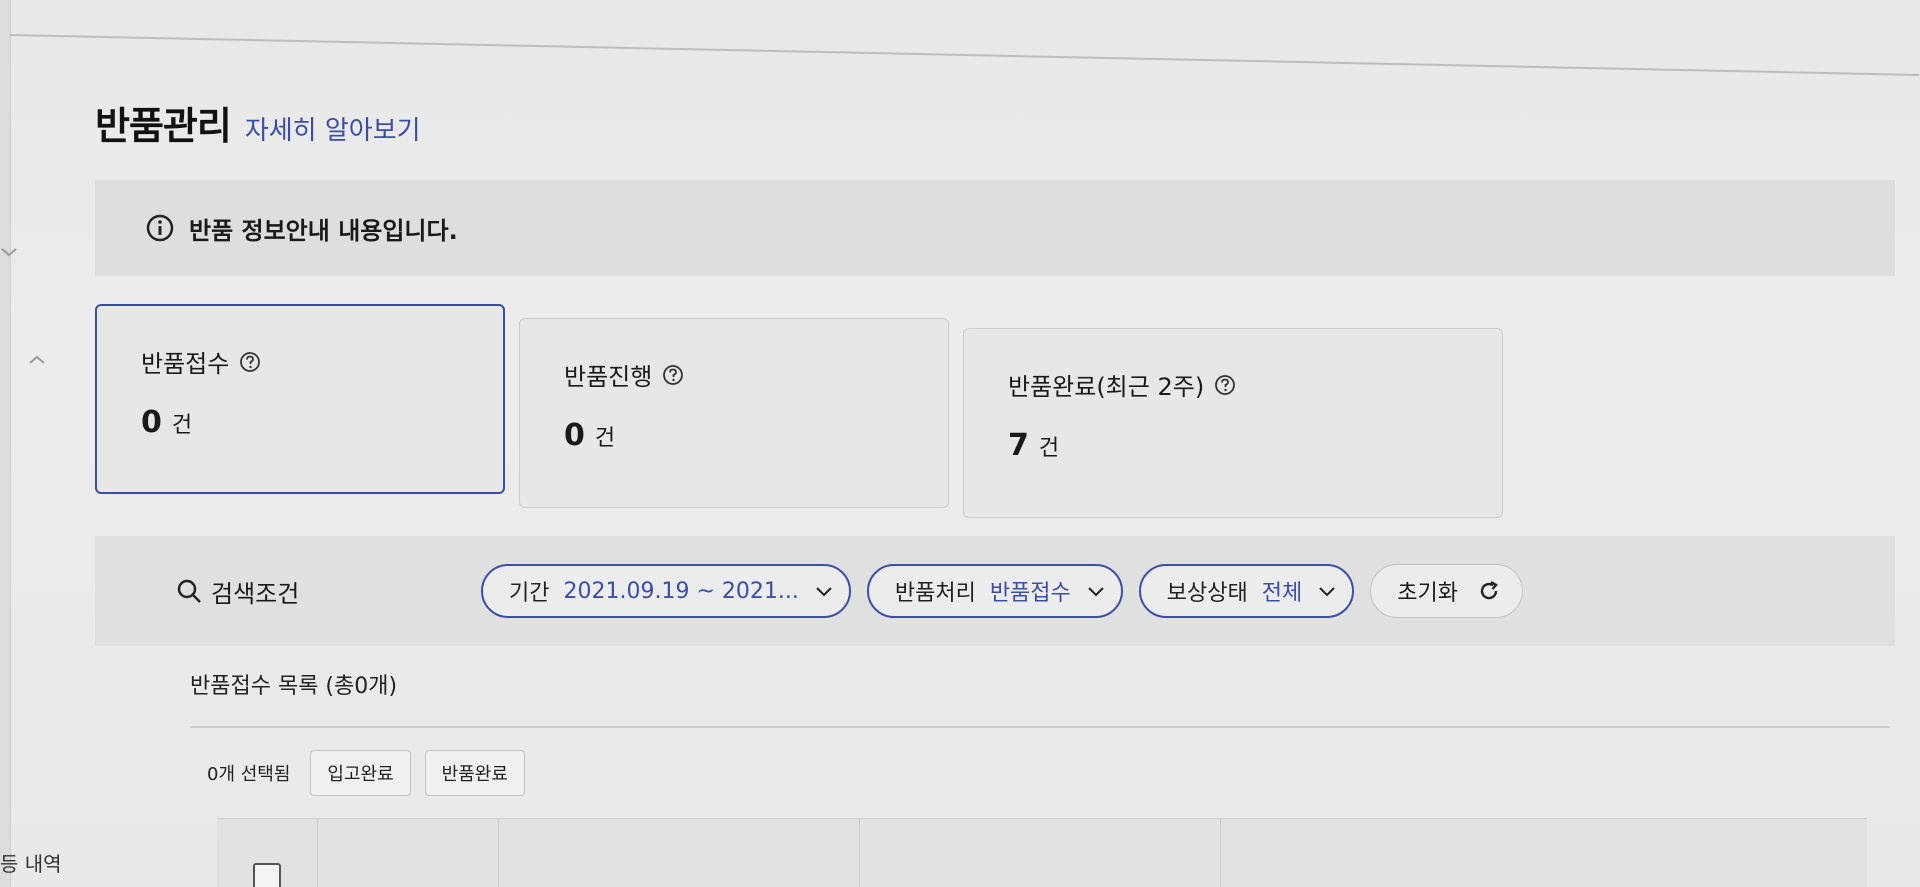 This screenshot has width=1920, height=887. I want to click on card-return-in-progress: 반품진행 0 건, so click(734, 413).